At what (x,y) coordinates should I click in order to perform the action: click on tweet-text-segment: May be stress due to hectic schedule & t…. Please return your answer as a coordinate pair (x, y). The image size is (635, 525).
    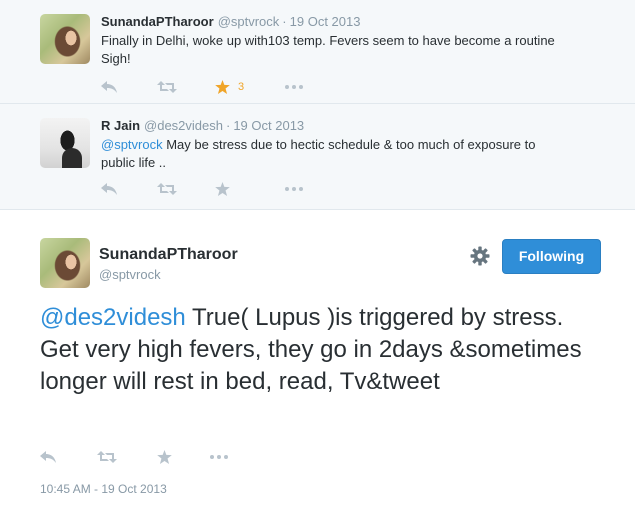
    Looking at the image, I should click on (349, 144).